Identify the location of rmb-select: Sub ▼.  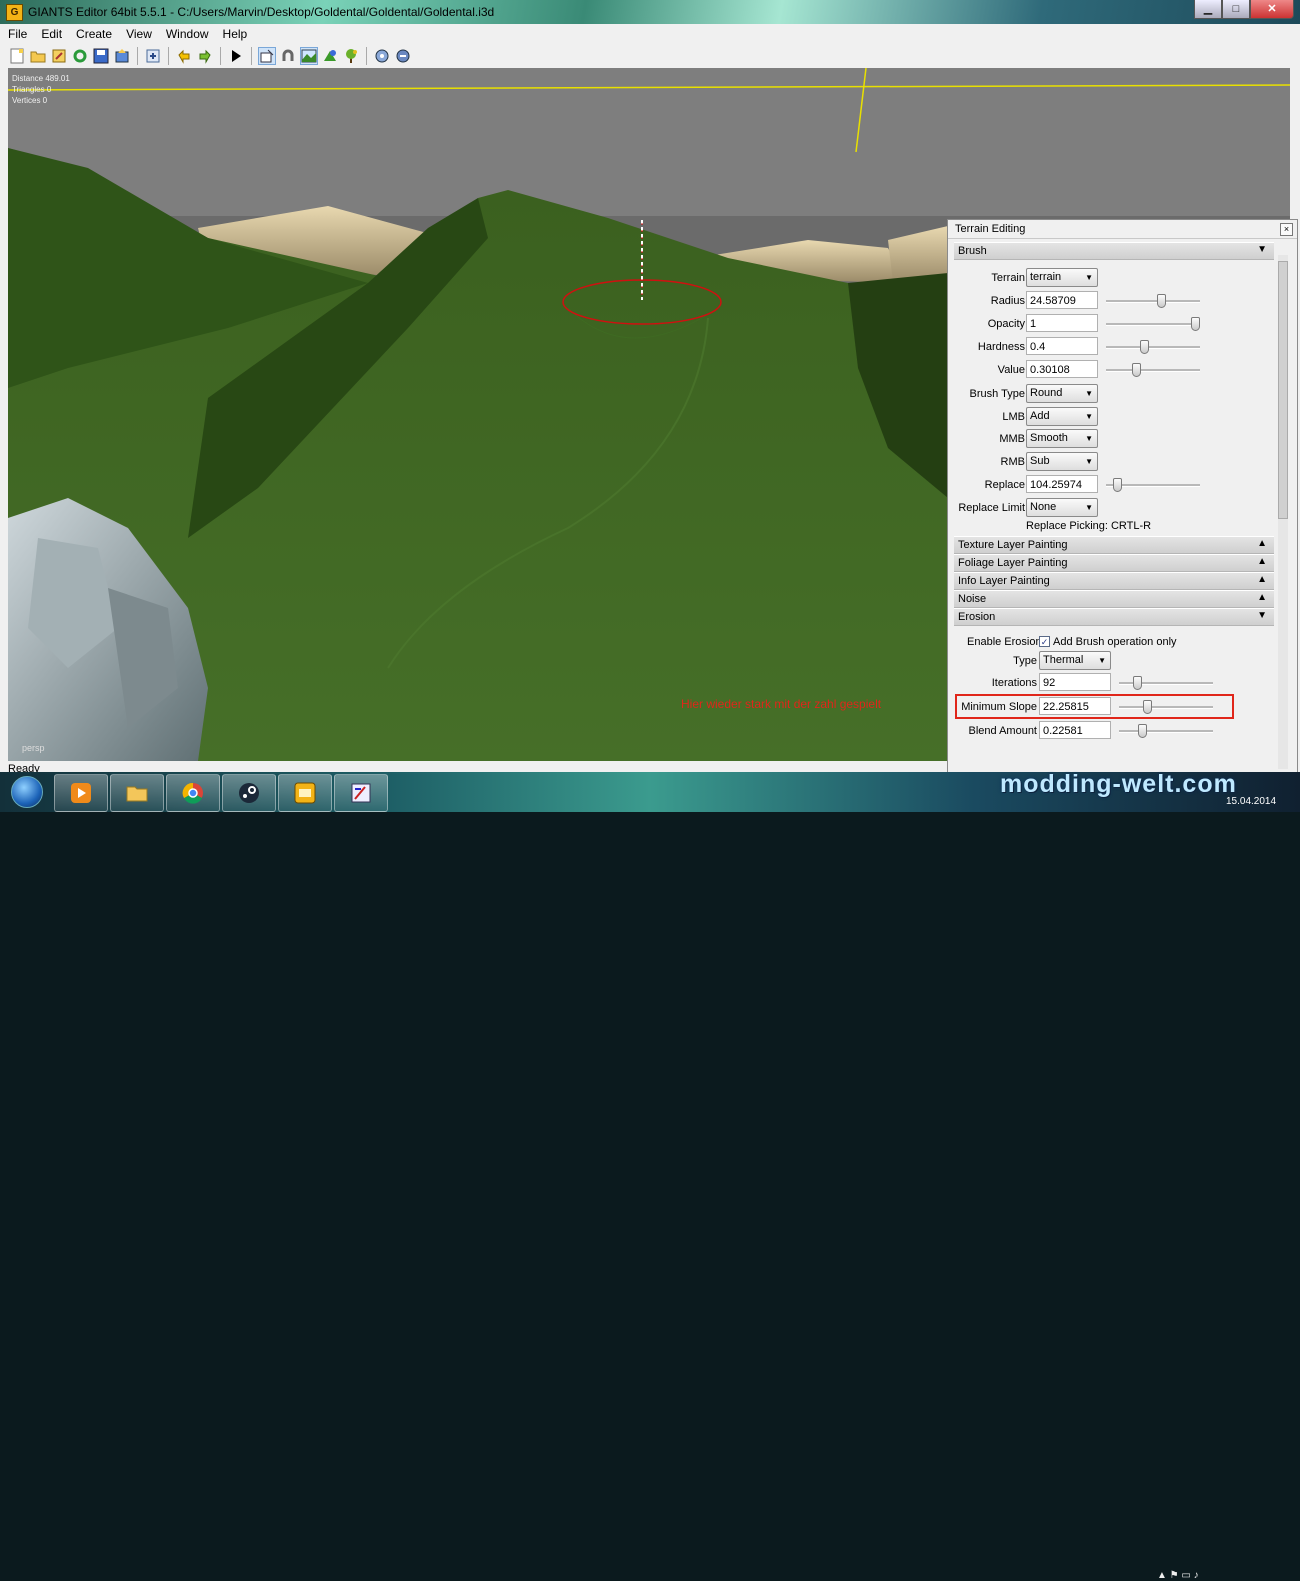
(1062, 461).